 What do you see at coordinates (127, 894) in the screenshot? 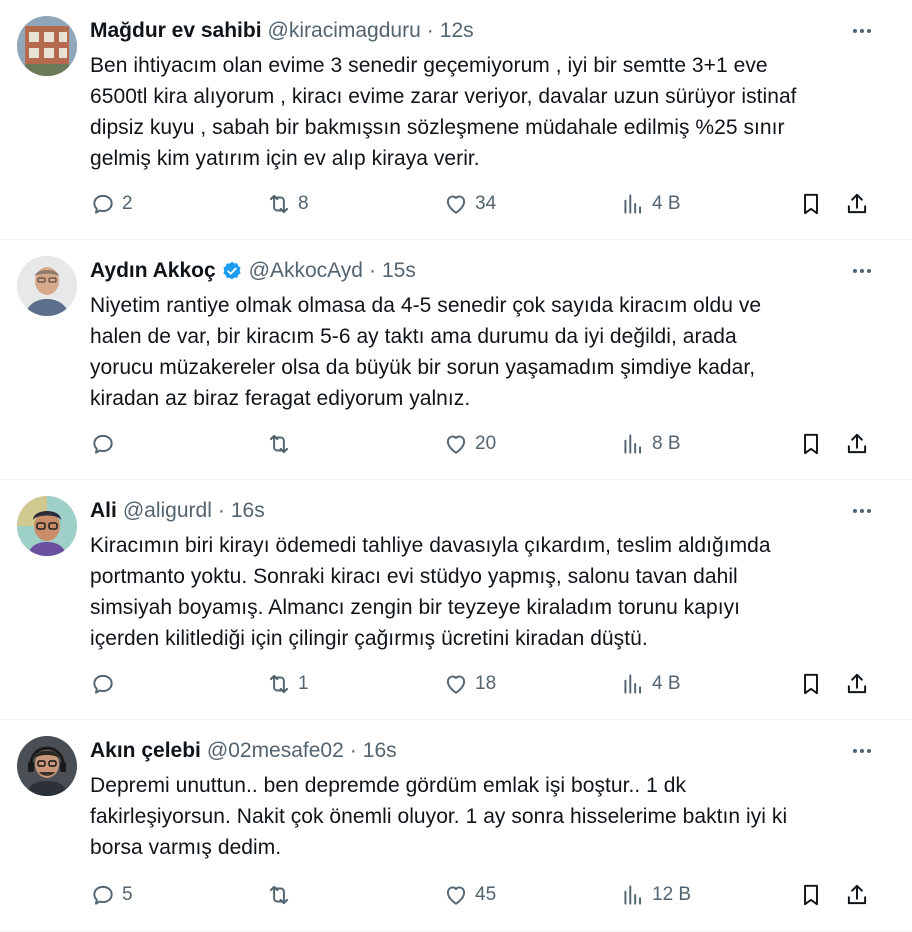
I see `reply-count: 5` at bounding box center [127, 894].